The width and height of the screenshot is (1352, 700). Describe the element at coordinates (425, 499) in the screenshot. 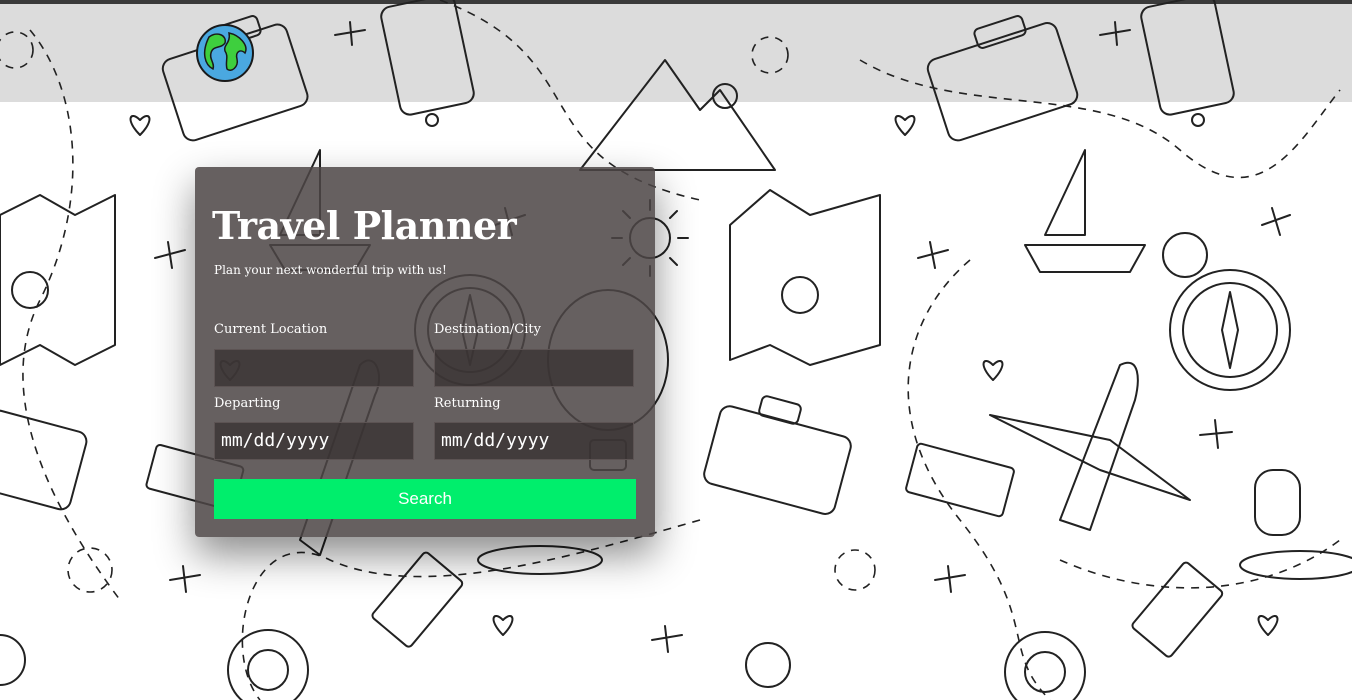

I see `search-button: Search` at that location.